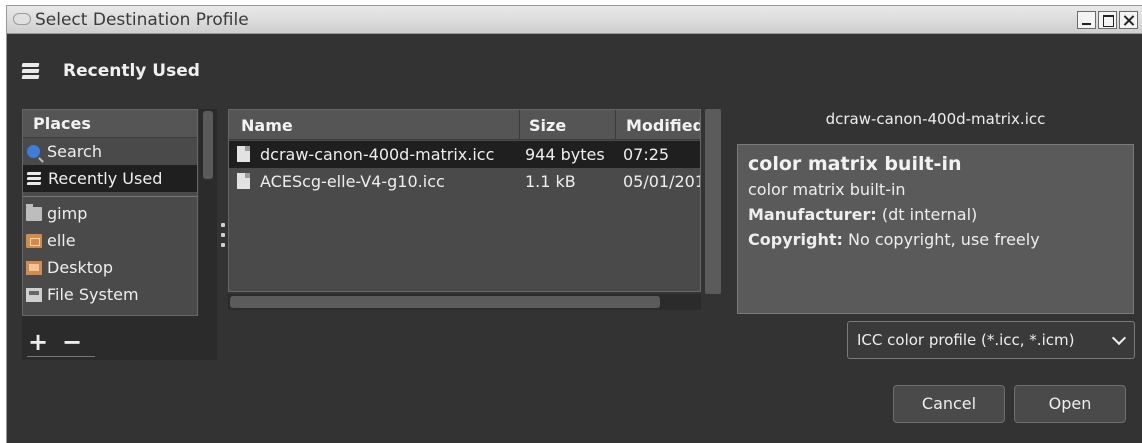 This screenshot has height=443, width=1142. I want to click on sidebar-item-label: File System, so click(93, 294).